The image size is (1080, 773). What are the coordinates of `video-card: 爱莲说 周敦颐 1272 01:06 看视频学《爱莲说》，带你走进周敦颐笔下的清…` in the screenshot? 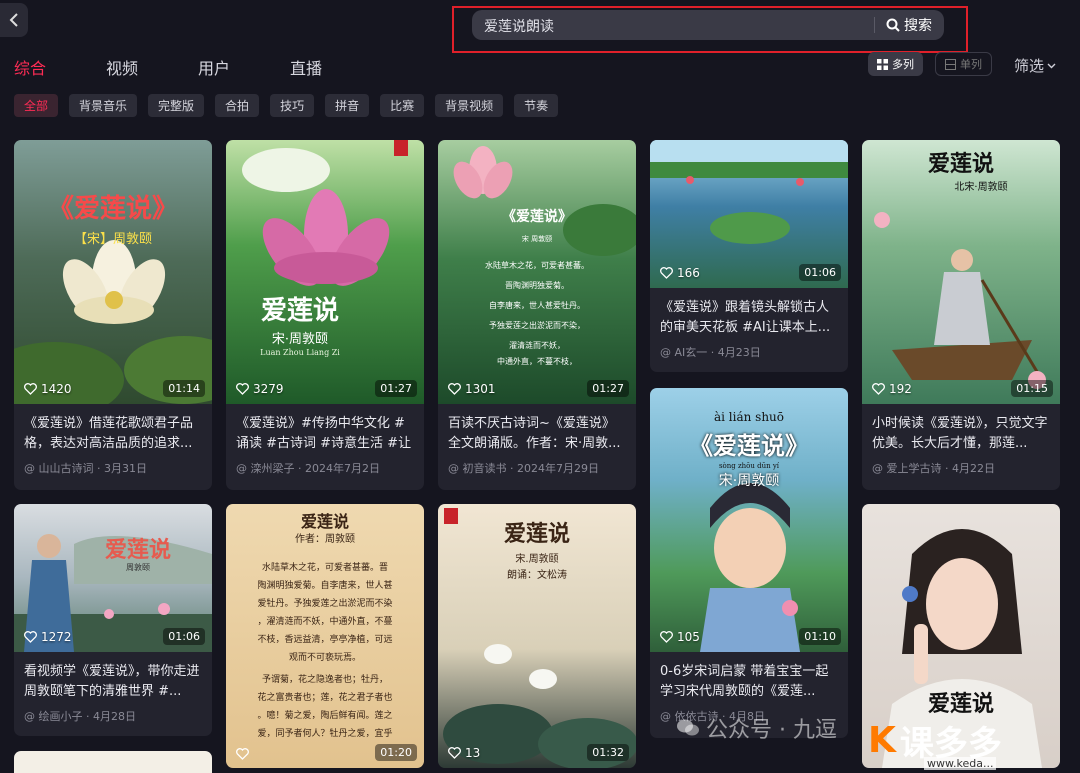 It's located at (113, 620).